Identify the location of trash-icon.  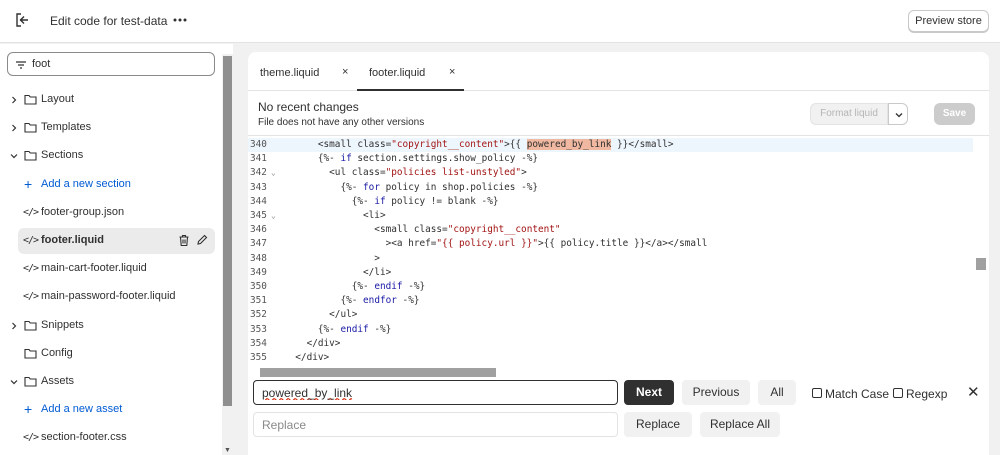
(184, 240).